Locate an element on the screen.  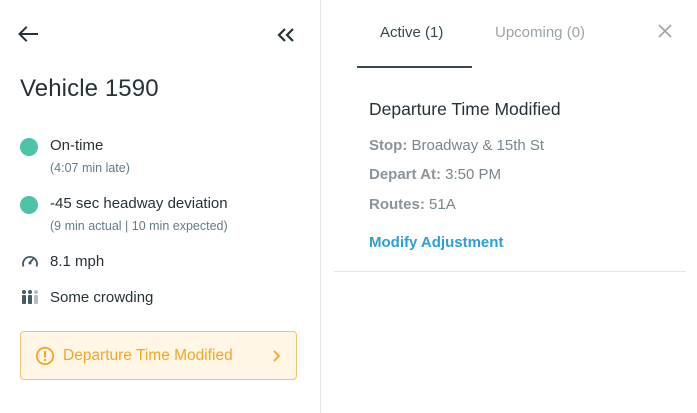
chevron-right-icon is located at coordinates (277, 356).